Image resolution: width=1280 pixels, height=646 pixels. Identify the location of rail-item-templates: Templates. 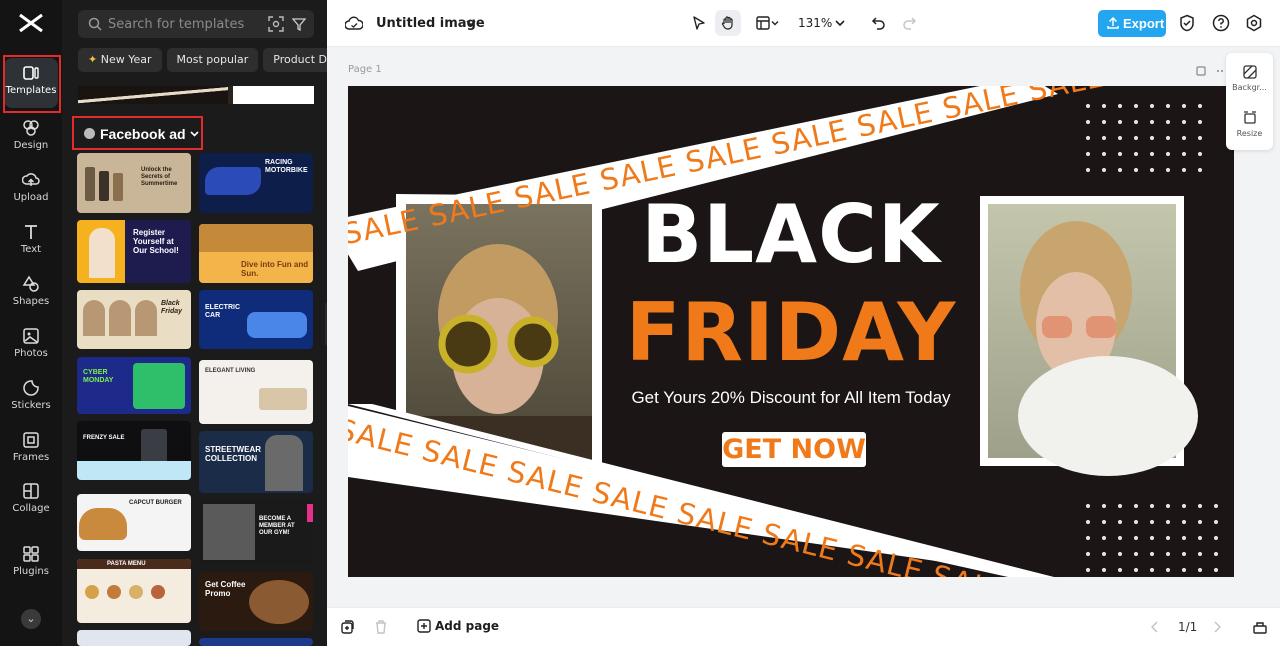
(32, 84).